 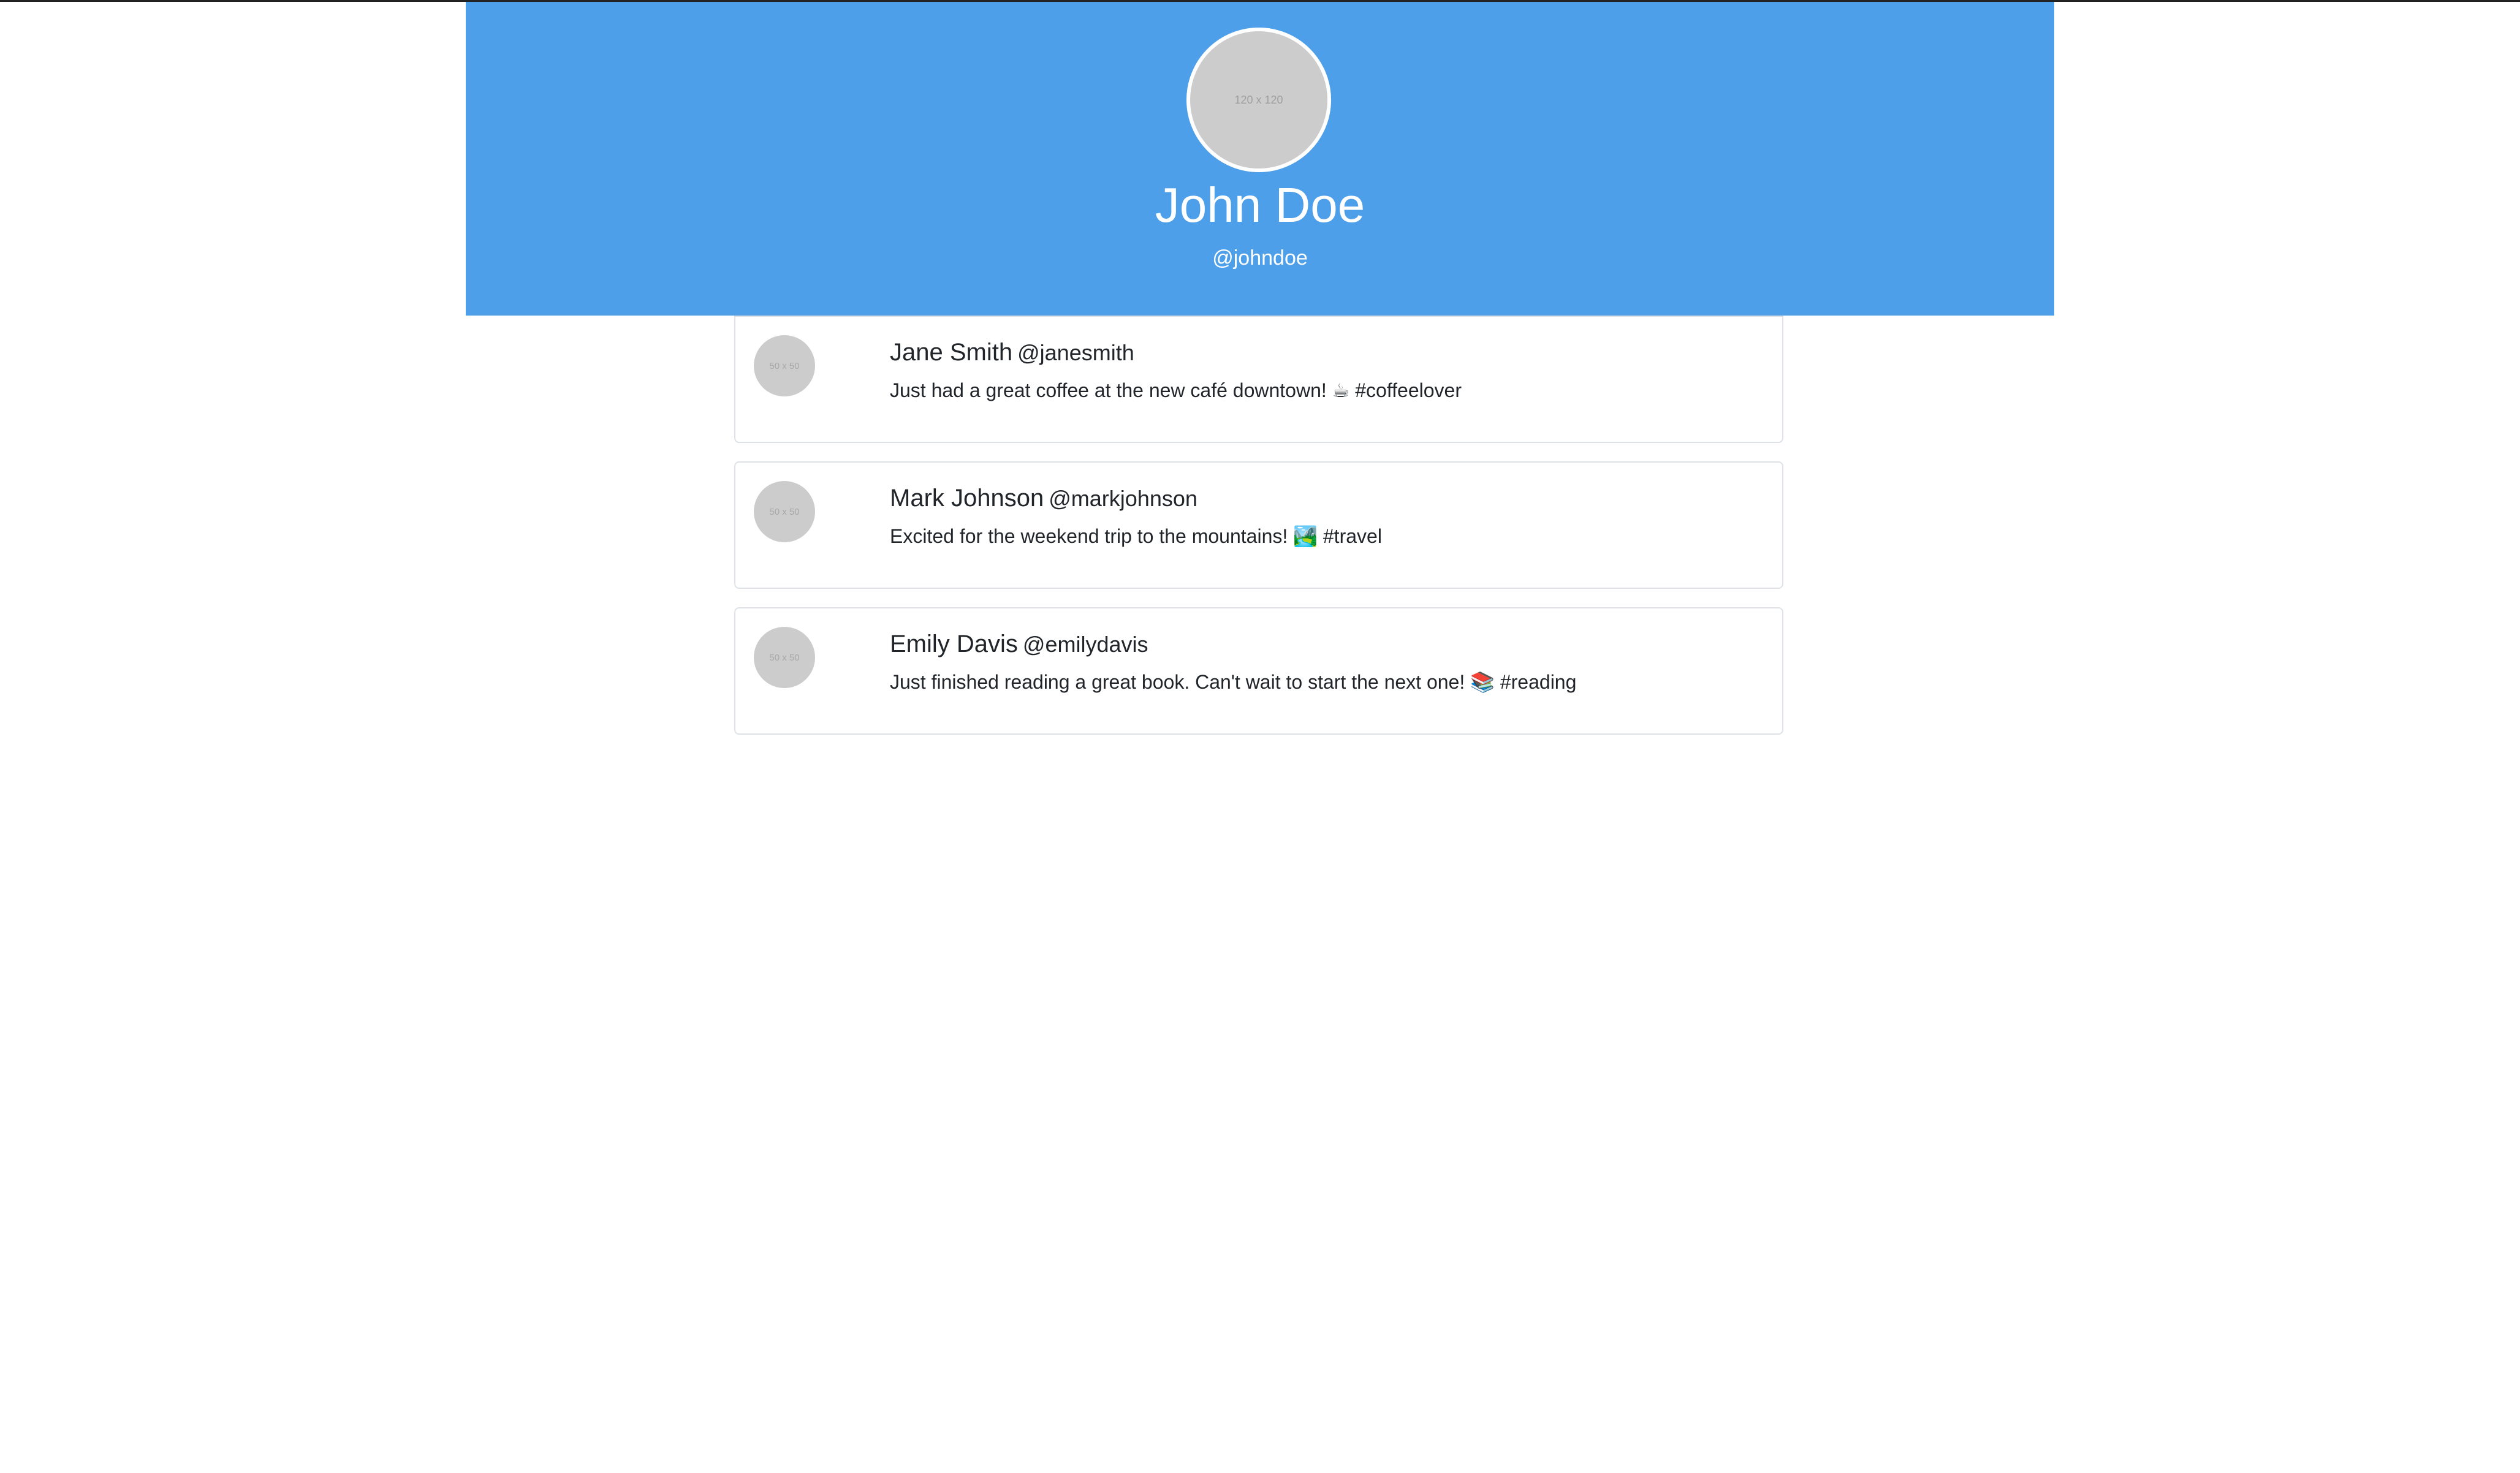 What do you see at coordinates (1086, 645) in the screenshot?
I see `post-author-handle: @emilydavis` at bounding box center [1086, 645].